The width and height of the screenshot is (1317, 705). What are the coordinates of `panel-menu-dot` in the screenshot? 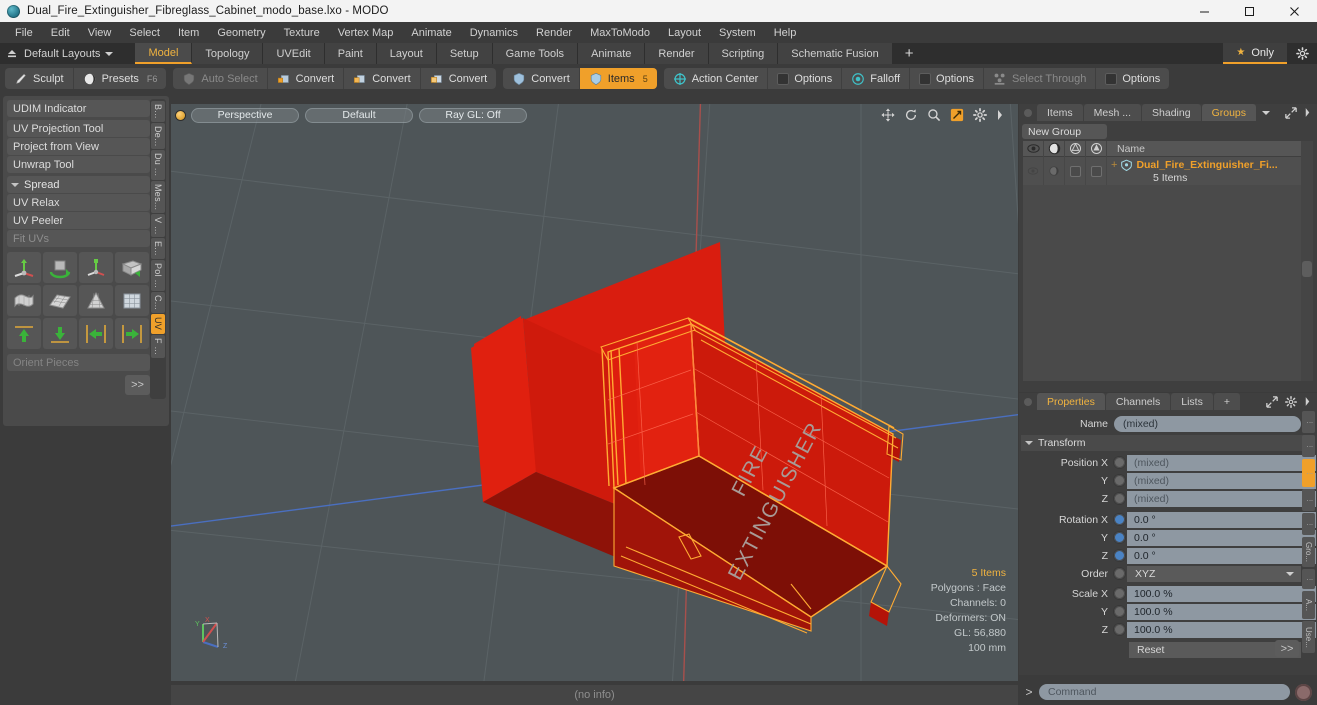 It's located at (1028, 112).